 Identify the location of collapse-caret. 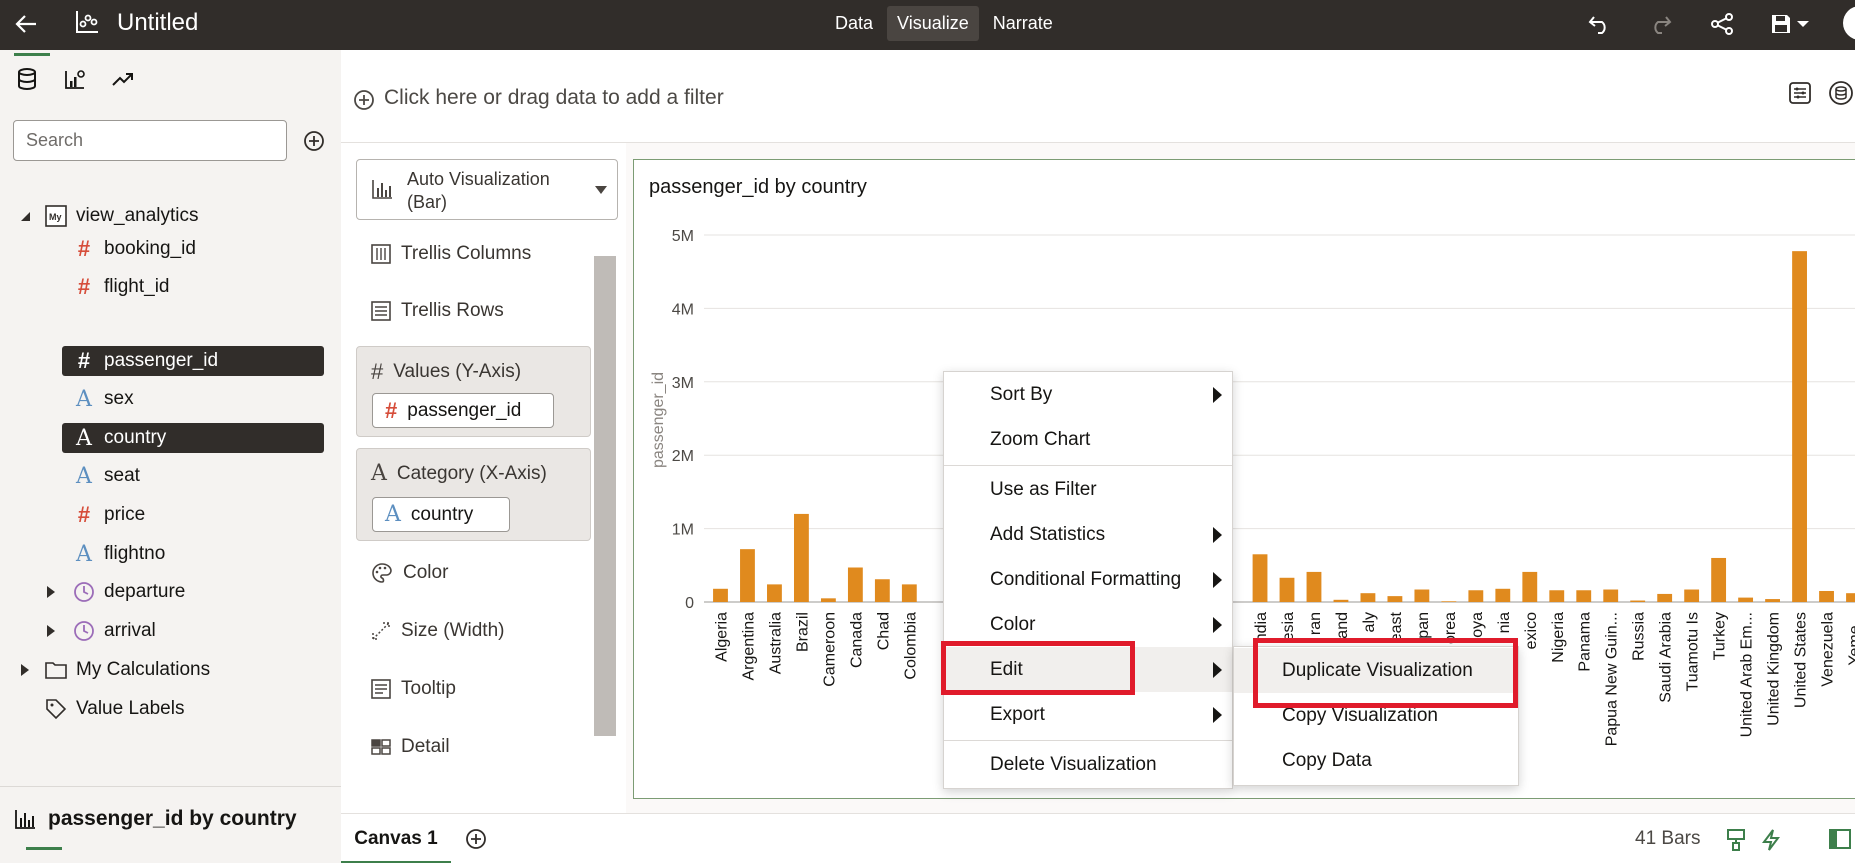
(25, 216).